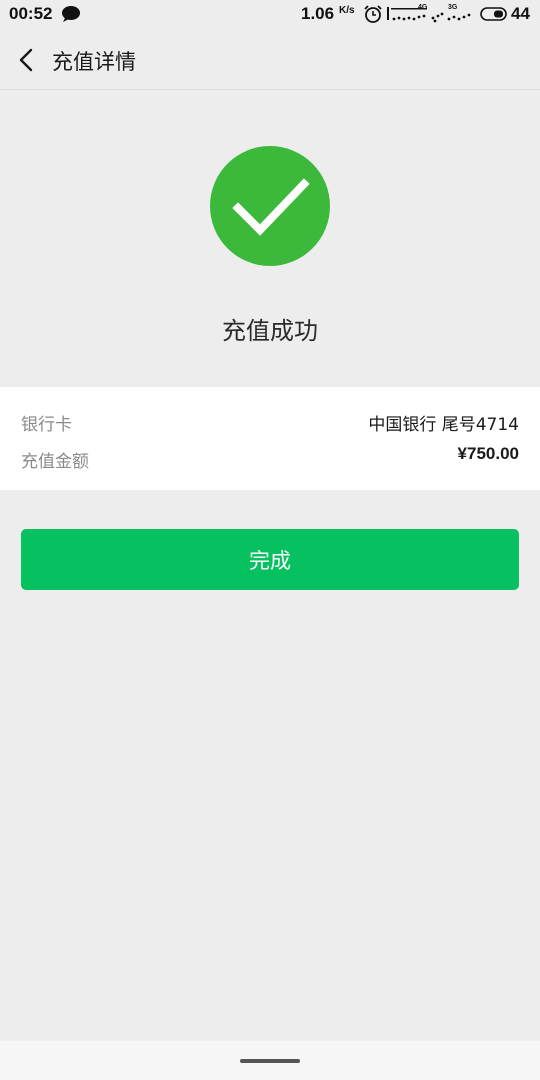 The height and width of the screenshot is (1080, 540). What do you see at coordinates (373, 14) in the screenshot?
I see `alarm-icon` at bounding box center [373, 14].